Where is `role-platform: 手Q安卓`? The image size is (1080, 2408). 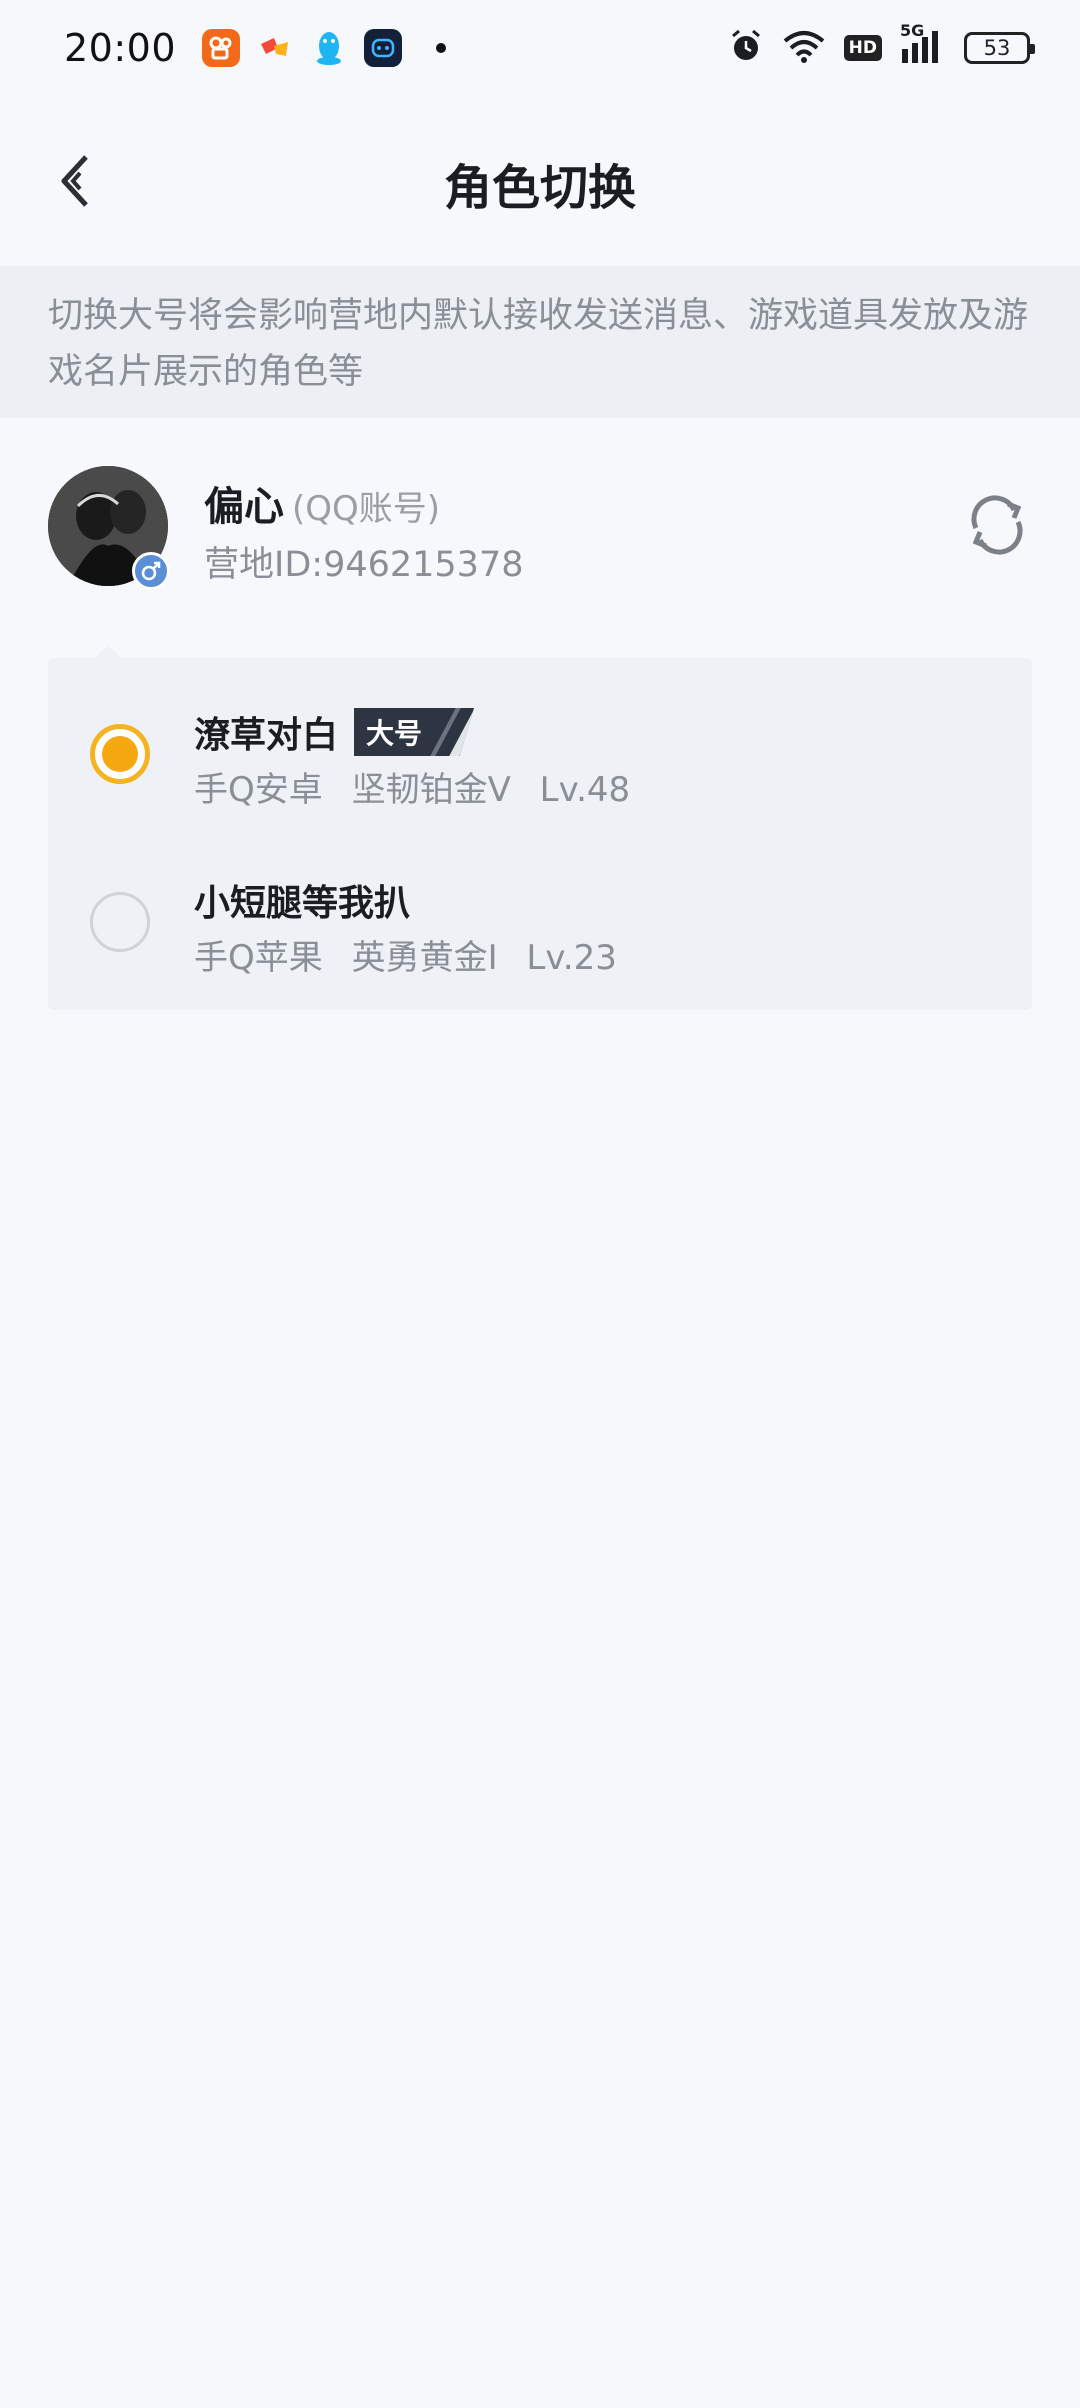 role-platform: 手Q安卓 is located at coordinates (258, 790).